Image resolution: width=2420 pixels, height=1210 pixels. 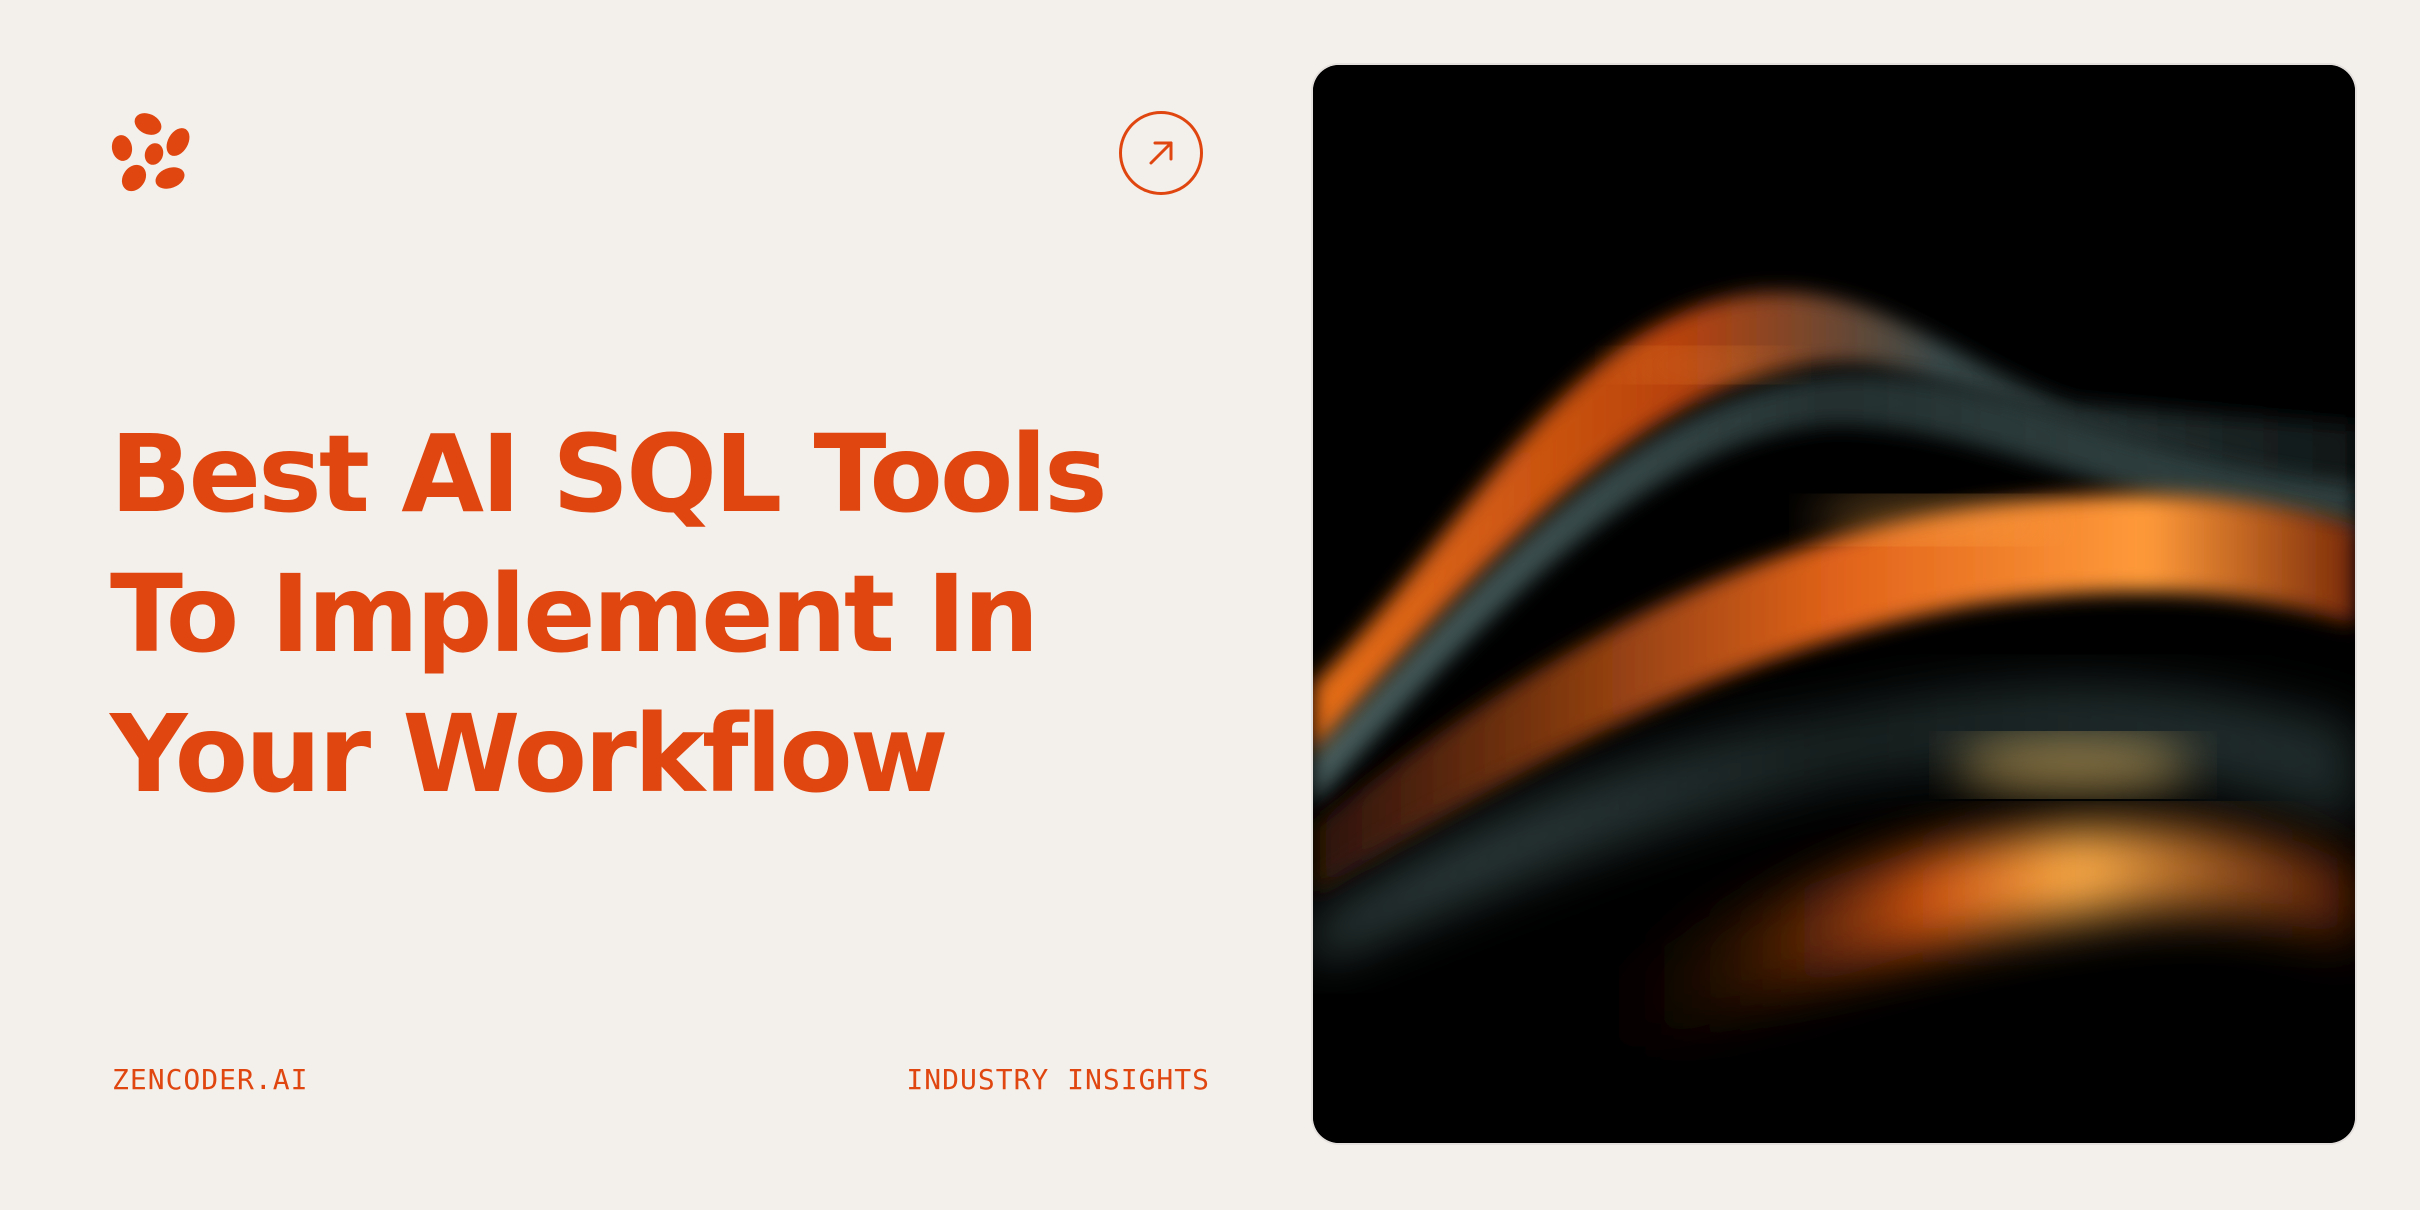 What do you see at coordinates (609, 475) in the screenshot?
I see `title-line-1: Best AI SQL Tools` at bounding box center [609, 475].